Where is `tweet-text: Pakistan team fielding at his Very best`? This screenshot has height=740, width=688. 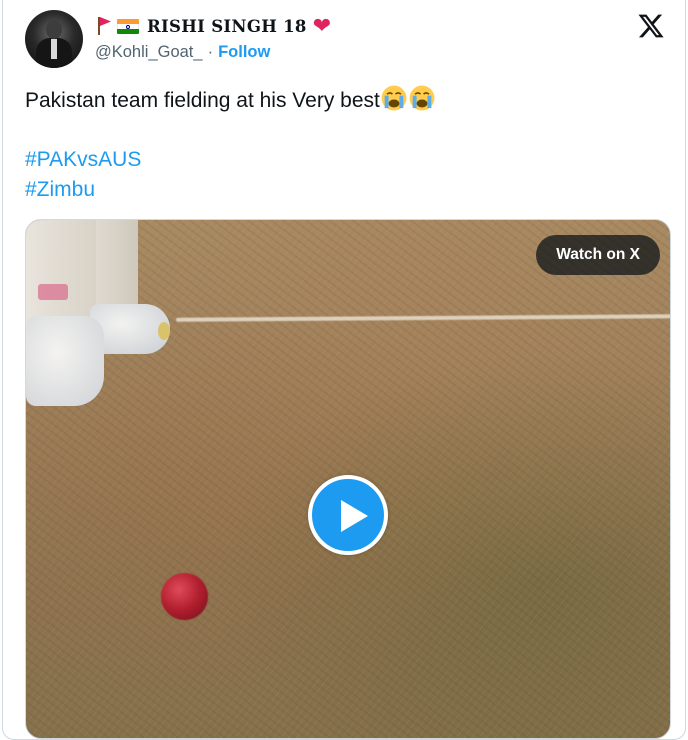 tweet-text: Pakistan team fielding at his Very best is located at coordinates (345, 100).